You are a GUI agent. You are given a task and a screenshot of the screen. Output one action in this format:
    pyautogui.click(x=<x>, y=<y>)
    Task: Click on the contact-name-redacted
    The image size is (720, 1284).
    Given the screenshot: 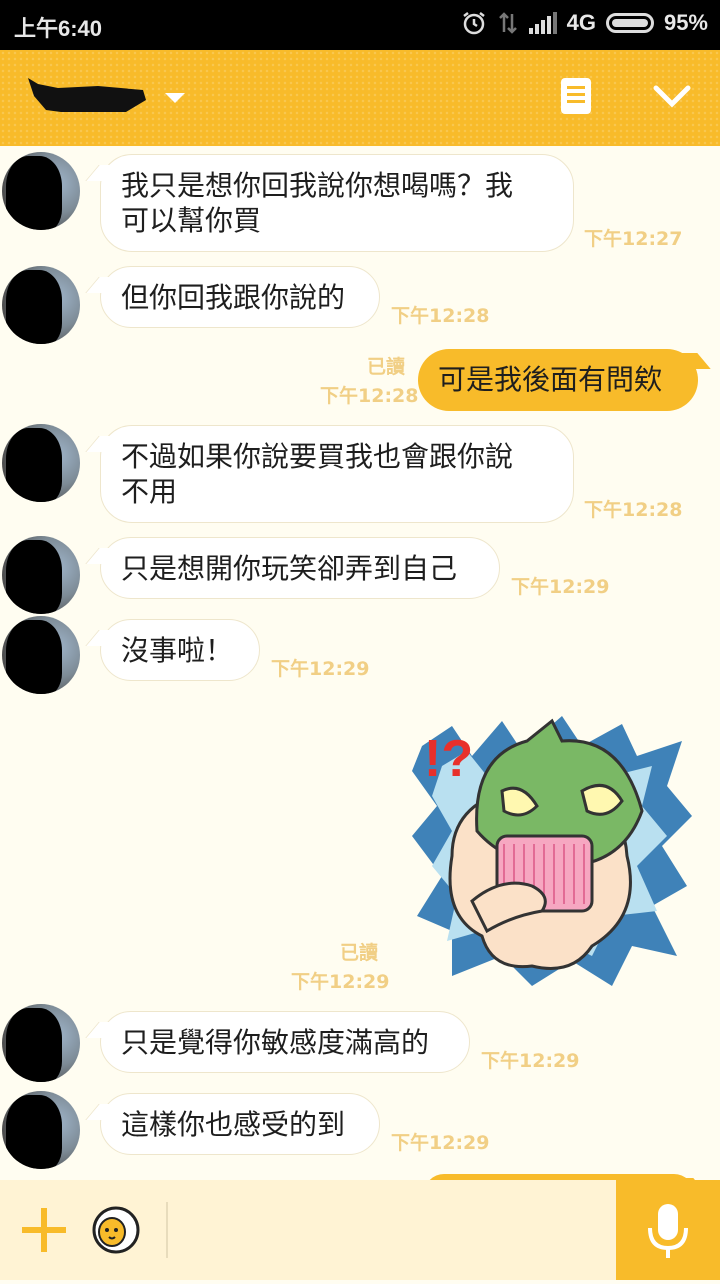 What is the action you would take?
    pyautogui.click(x=87, y=94)
    